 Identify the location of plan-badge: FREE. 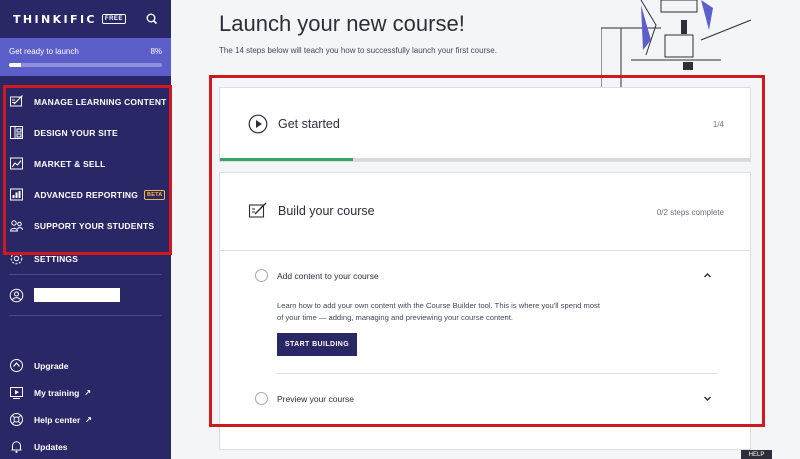
(113, 19).